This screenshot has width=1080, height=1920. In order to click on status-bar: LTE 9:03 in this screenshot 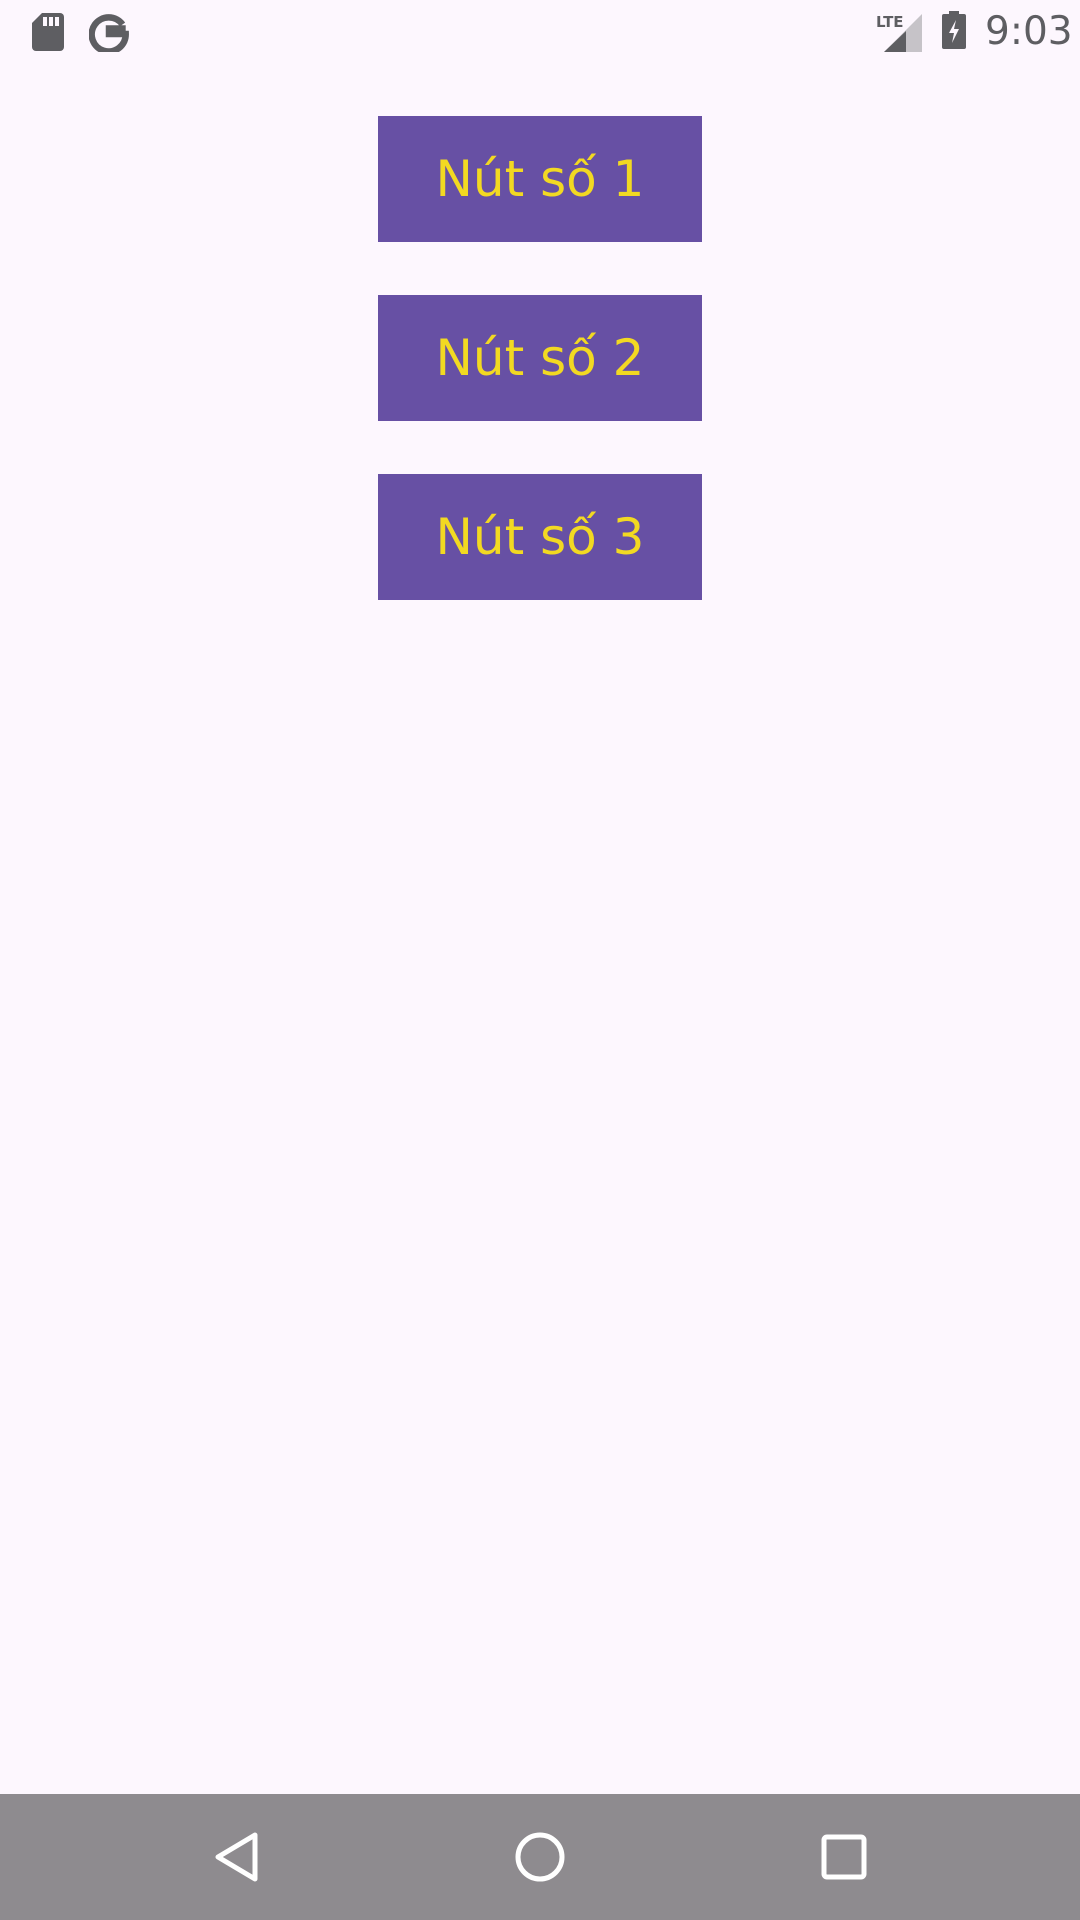, I will do `click(540, 32)`.